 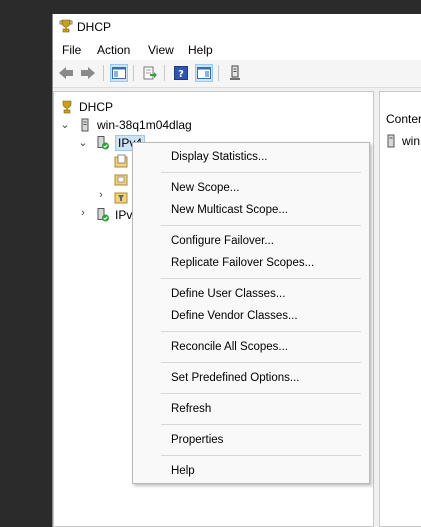 What do you see at coordinates (124, 215) in the screenshot?
I see `tree-label-ipv6: IPv` at bounding box center [124, 215].